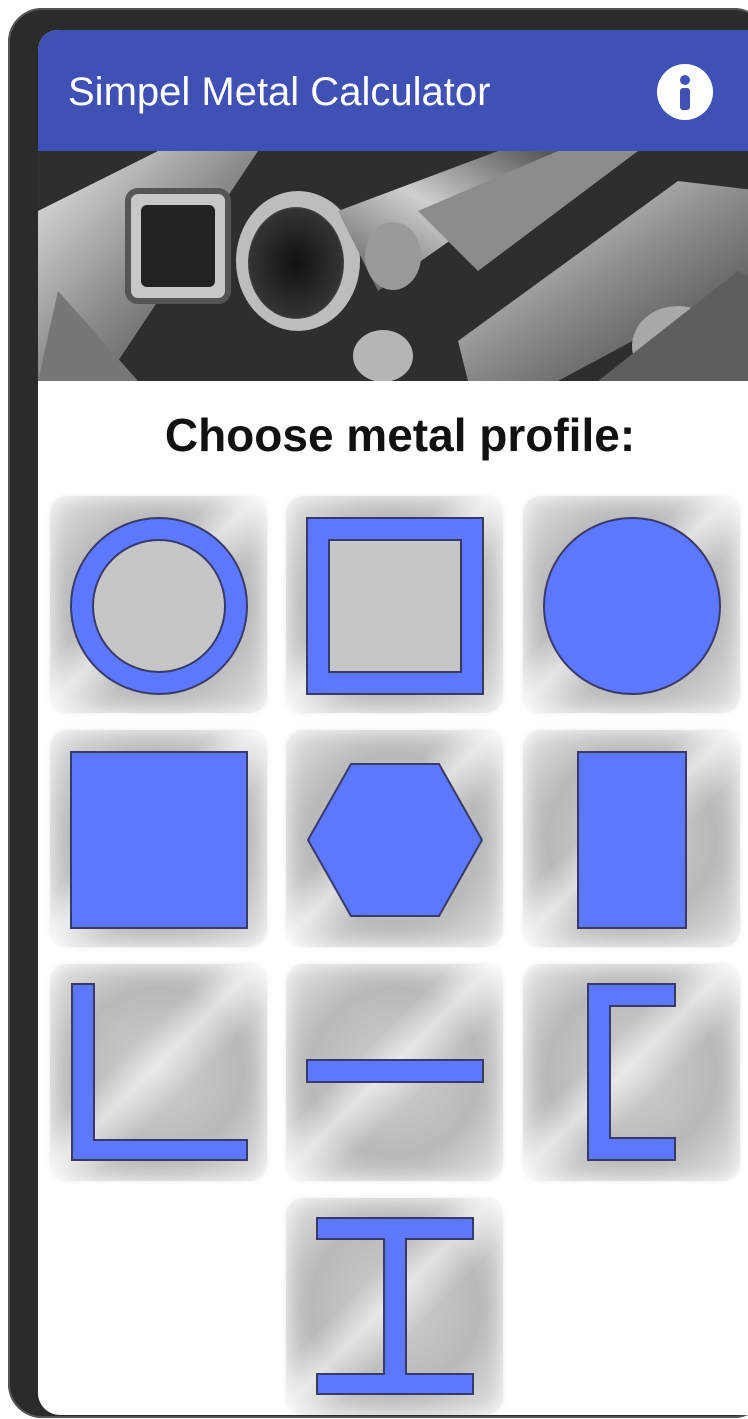 The image size is (748, 1419). I want to click on app-title: Simpel Metal Calculator, so click(279, 92).